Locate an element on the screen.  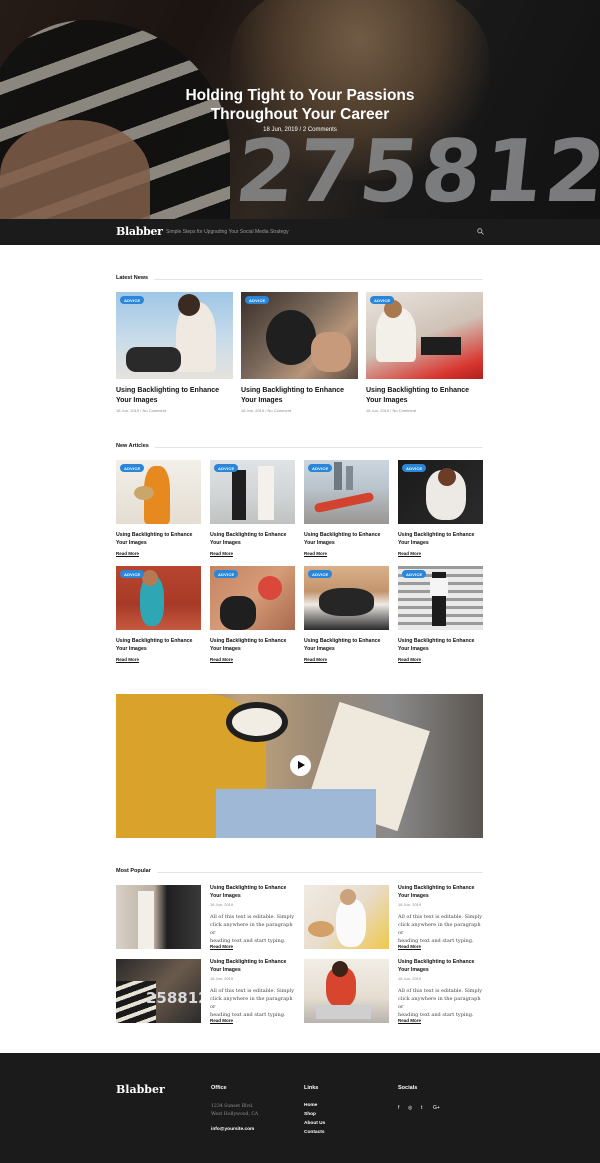
footer-link-contacts: Contacts is located at coordinates (314, 1132).